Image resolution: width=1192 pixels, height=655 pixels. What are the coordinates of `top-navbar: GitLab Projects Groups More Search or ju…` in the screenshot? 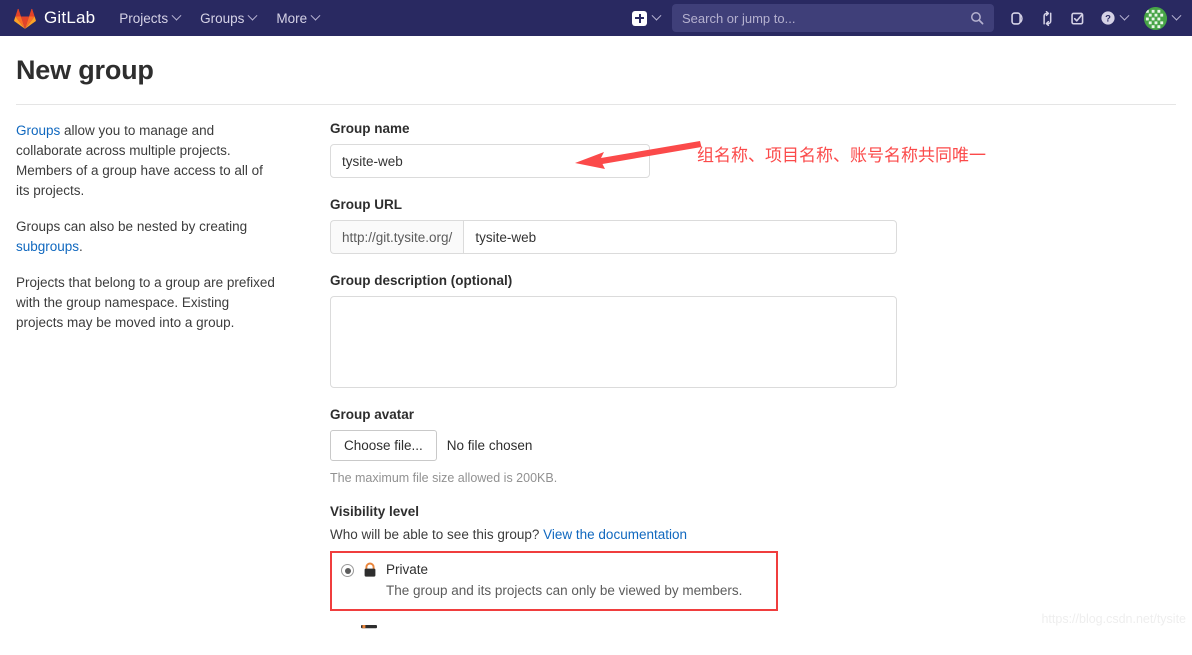 It's located at (596, 18).